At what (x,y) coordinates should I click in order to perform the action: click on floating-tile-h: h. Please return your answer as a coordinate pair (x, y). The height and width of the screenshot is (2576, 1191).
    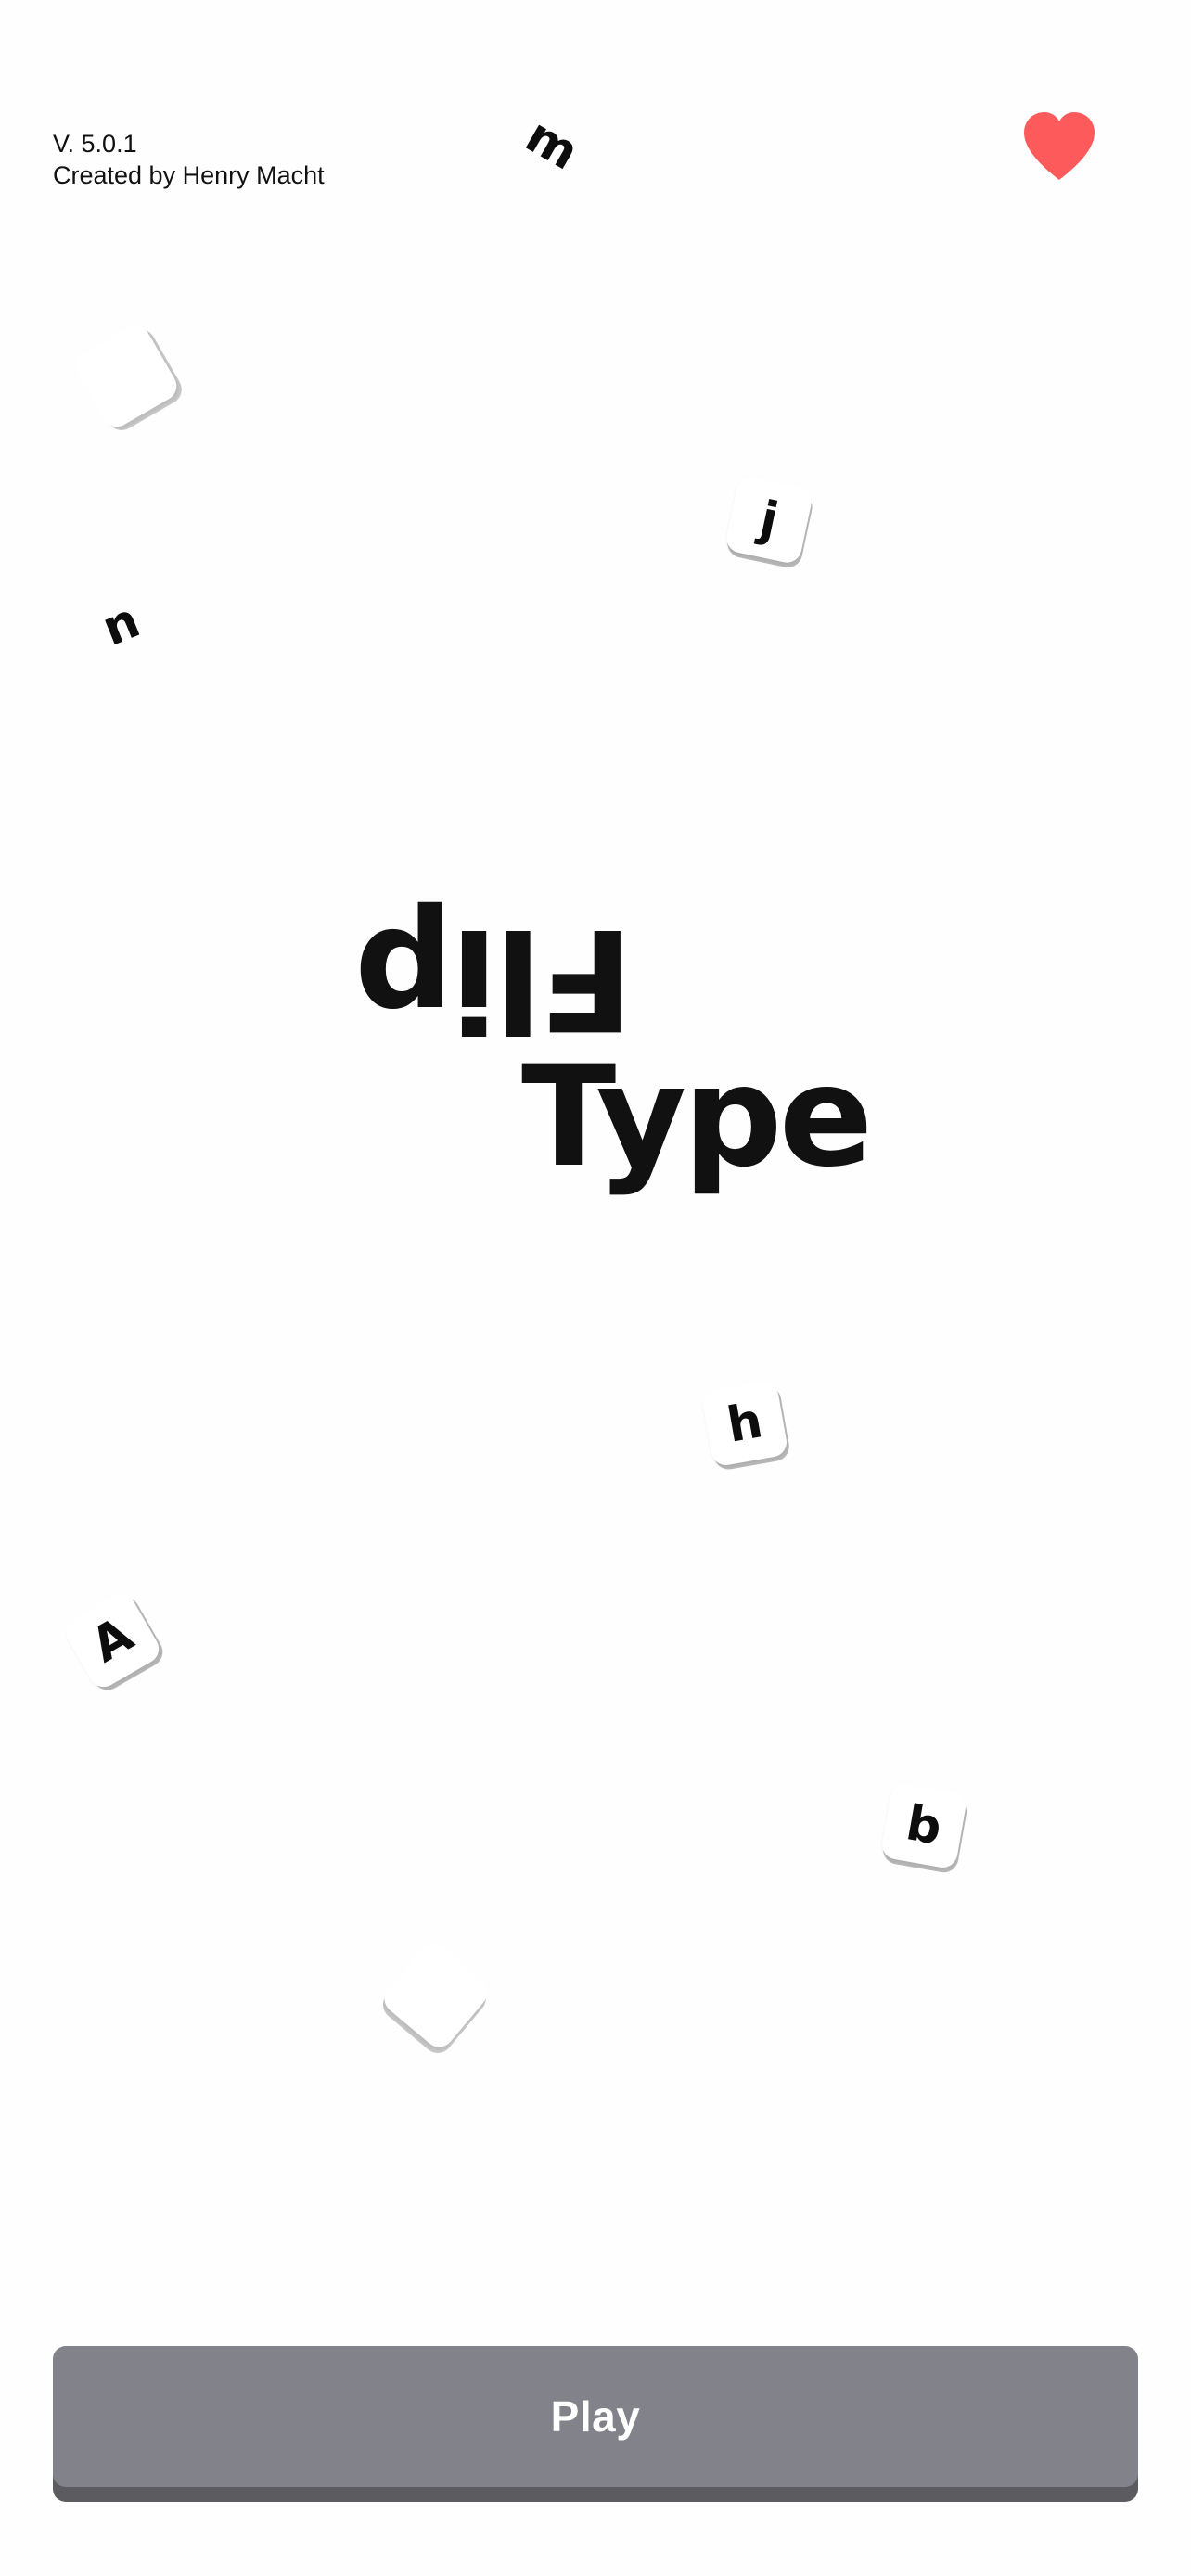
    Looking at the image, I should click on (744, 1424).